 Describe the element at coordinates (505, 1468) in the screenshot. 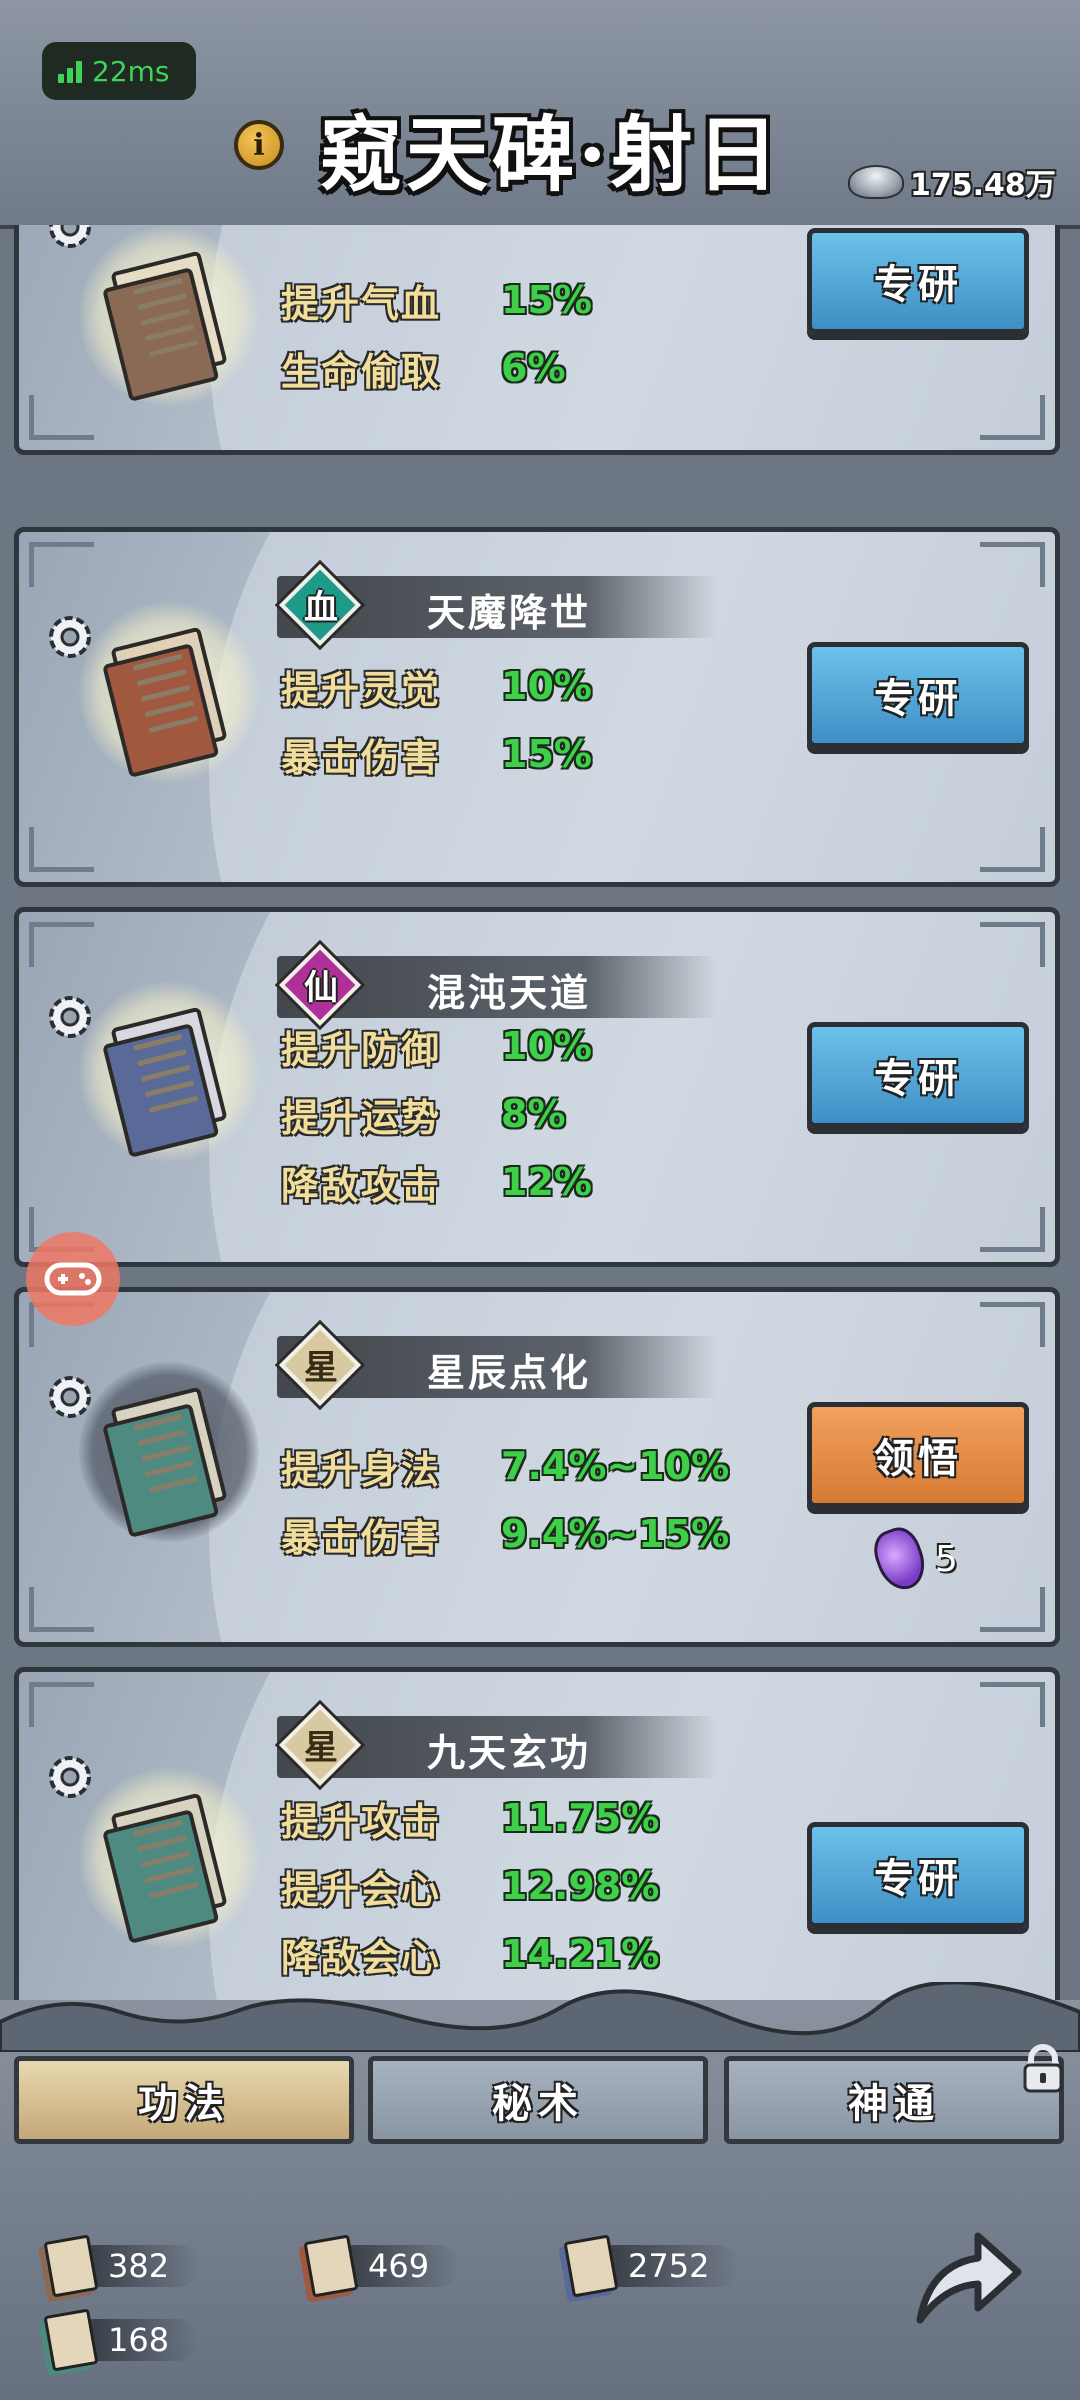

I see `stat-row: 提升身法 7.4%~10%` at that location.